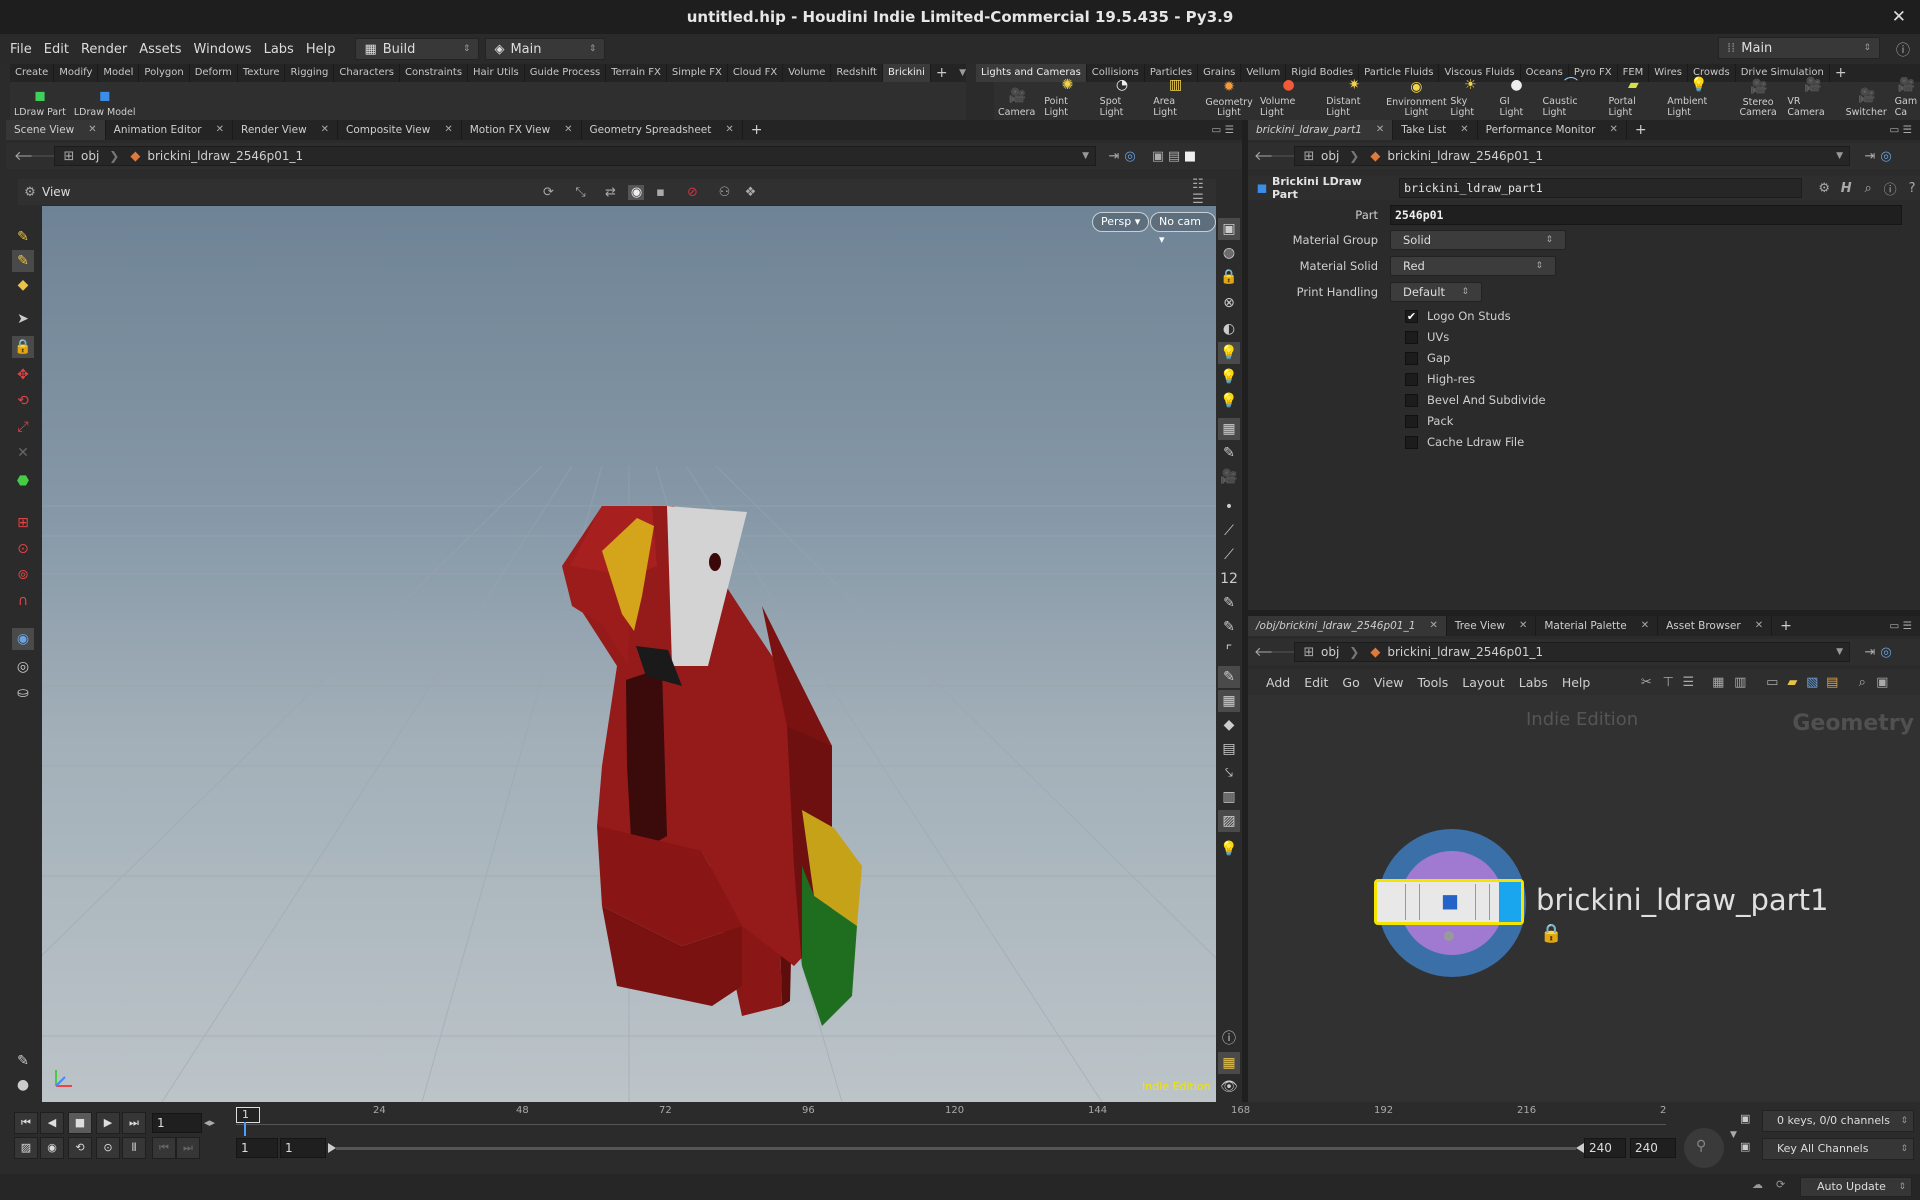  What do you see at coordinates (310, 73) in the screenshot?
I see `shelf-tab-rigging: Rigging` at bounding box center [310, 73].